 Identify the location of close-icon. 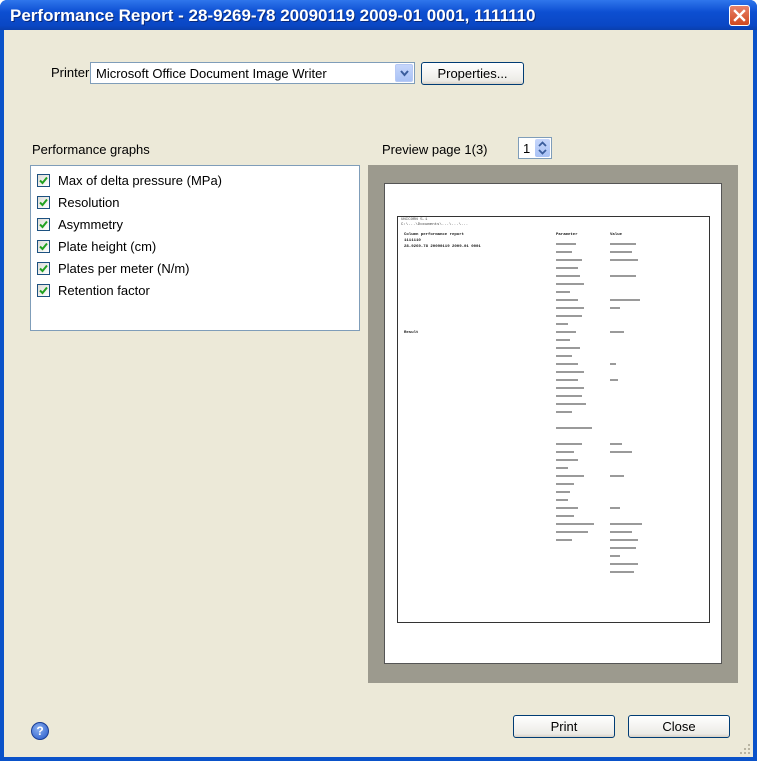
(739, 15).